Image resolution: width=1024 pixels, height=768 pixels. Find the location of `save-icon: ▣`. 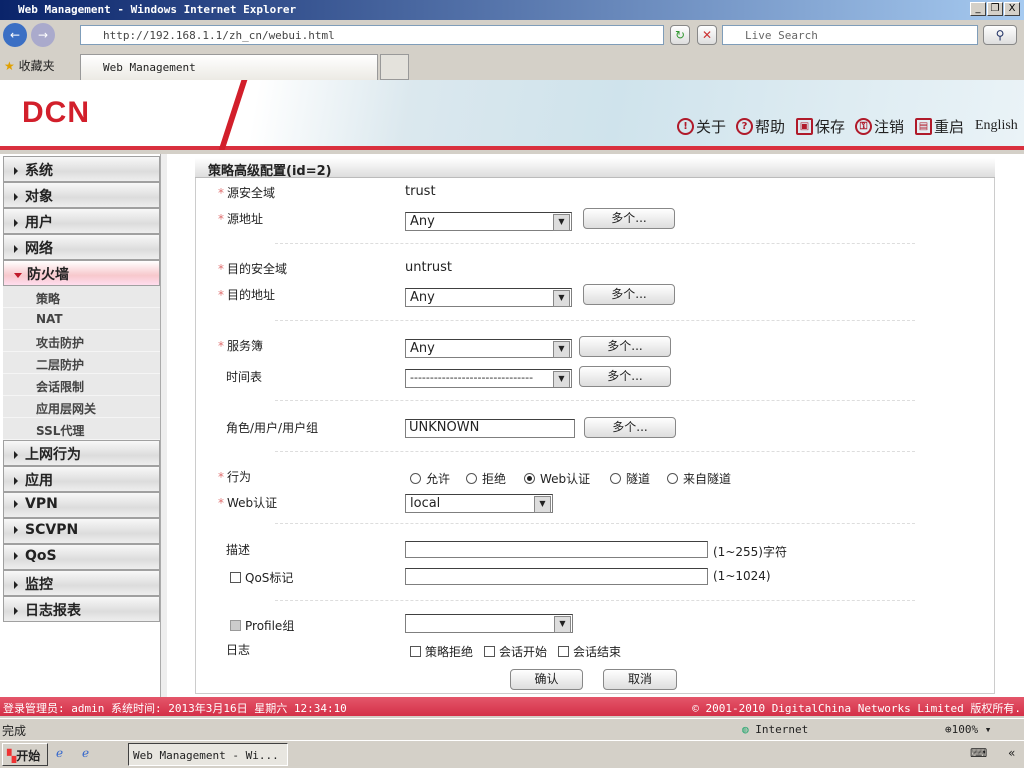

save-icon: ▣ is located at coordinates (804, 126).